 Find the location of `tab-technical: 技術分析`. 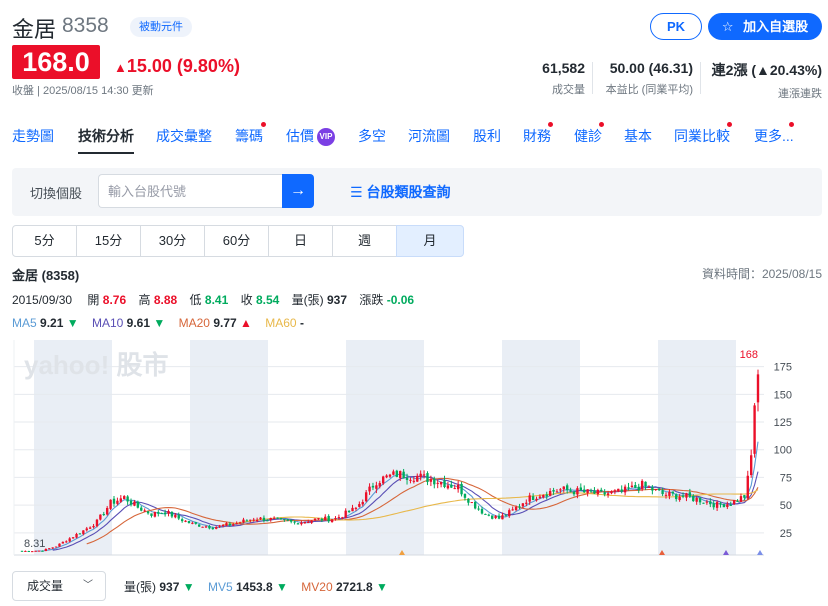

tab-technical: 技術分析 is located at coordinates (106, 136).